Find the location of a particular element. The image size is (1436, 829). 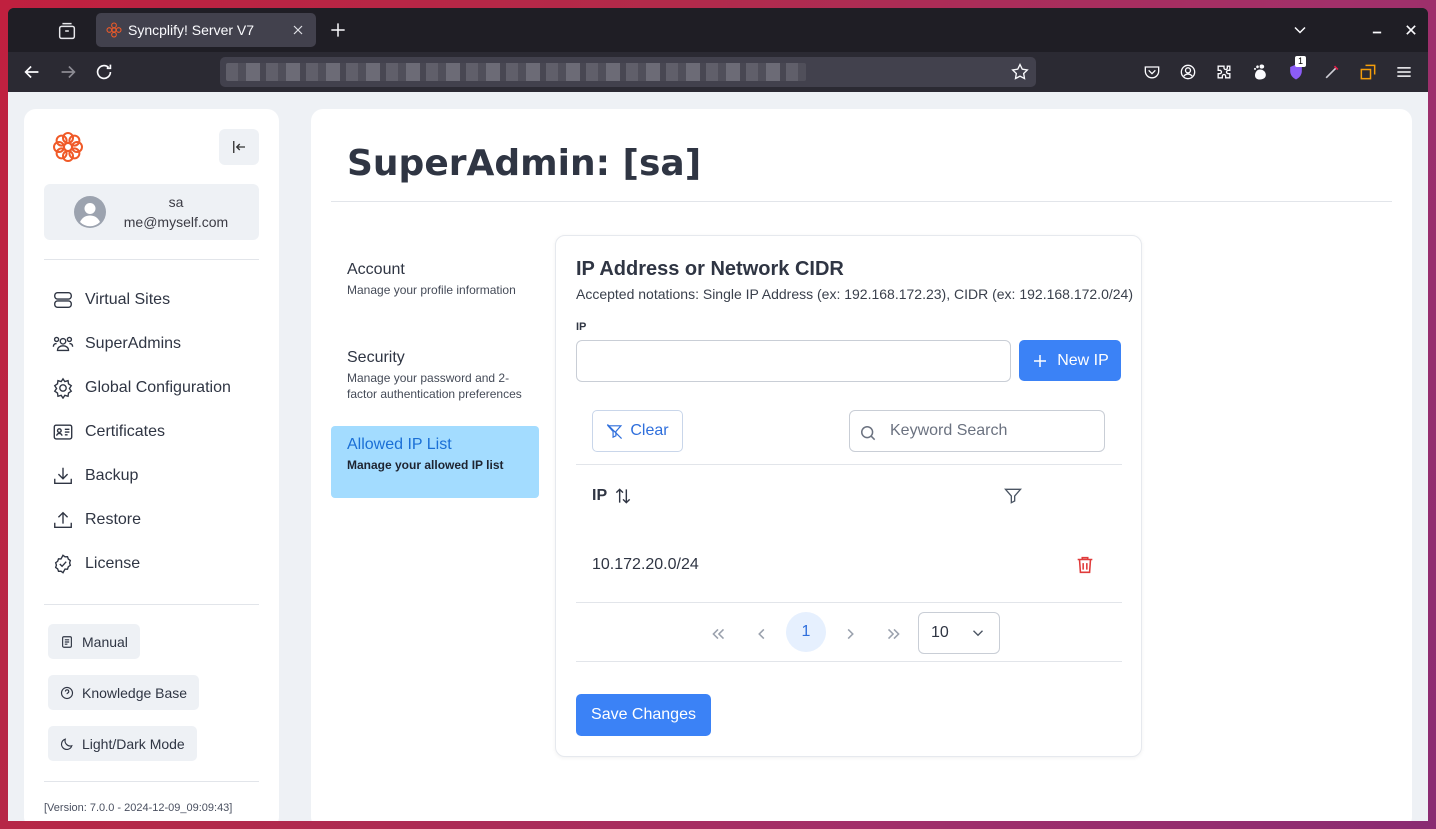

menu-item-title: Account is located at coordinates (376, 269).